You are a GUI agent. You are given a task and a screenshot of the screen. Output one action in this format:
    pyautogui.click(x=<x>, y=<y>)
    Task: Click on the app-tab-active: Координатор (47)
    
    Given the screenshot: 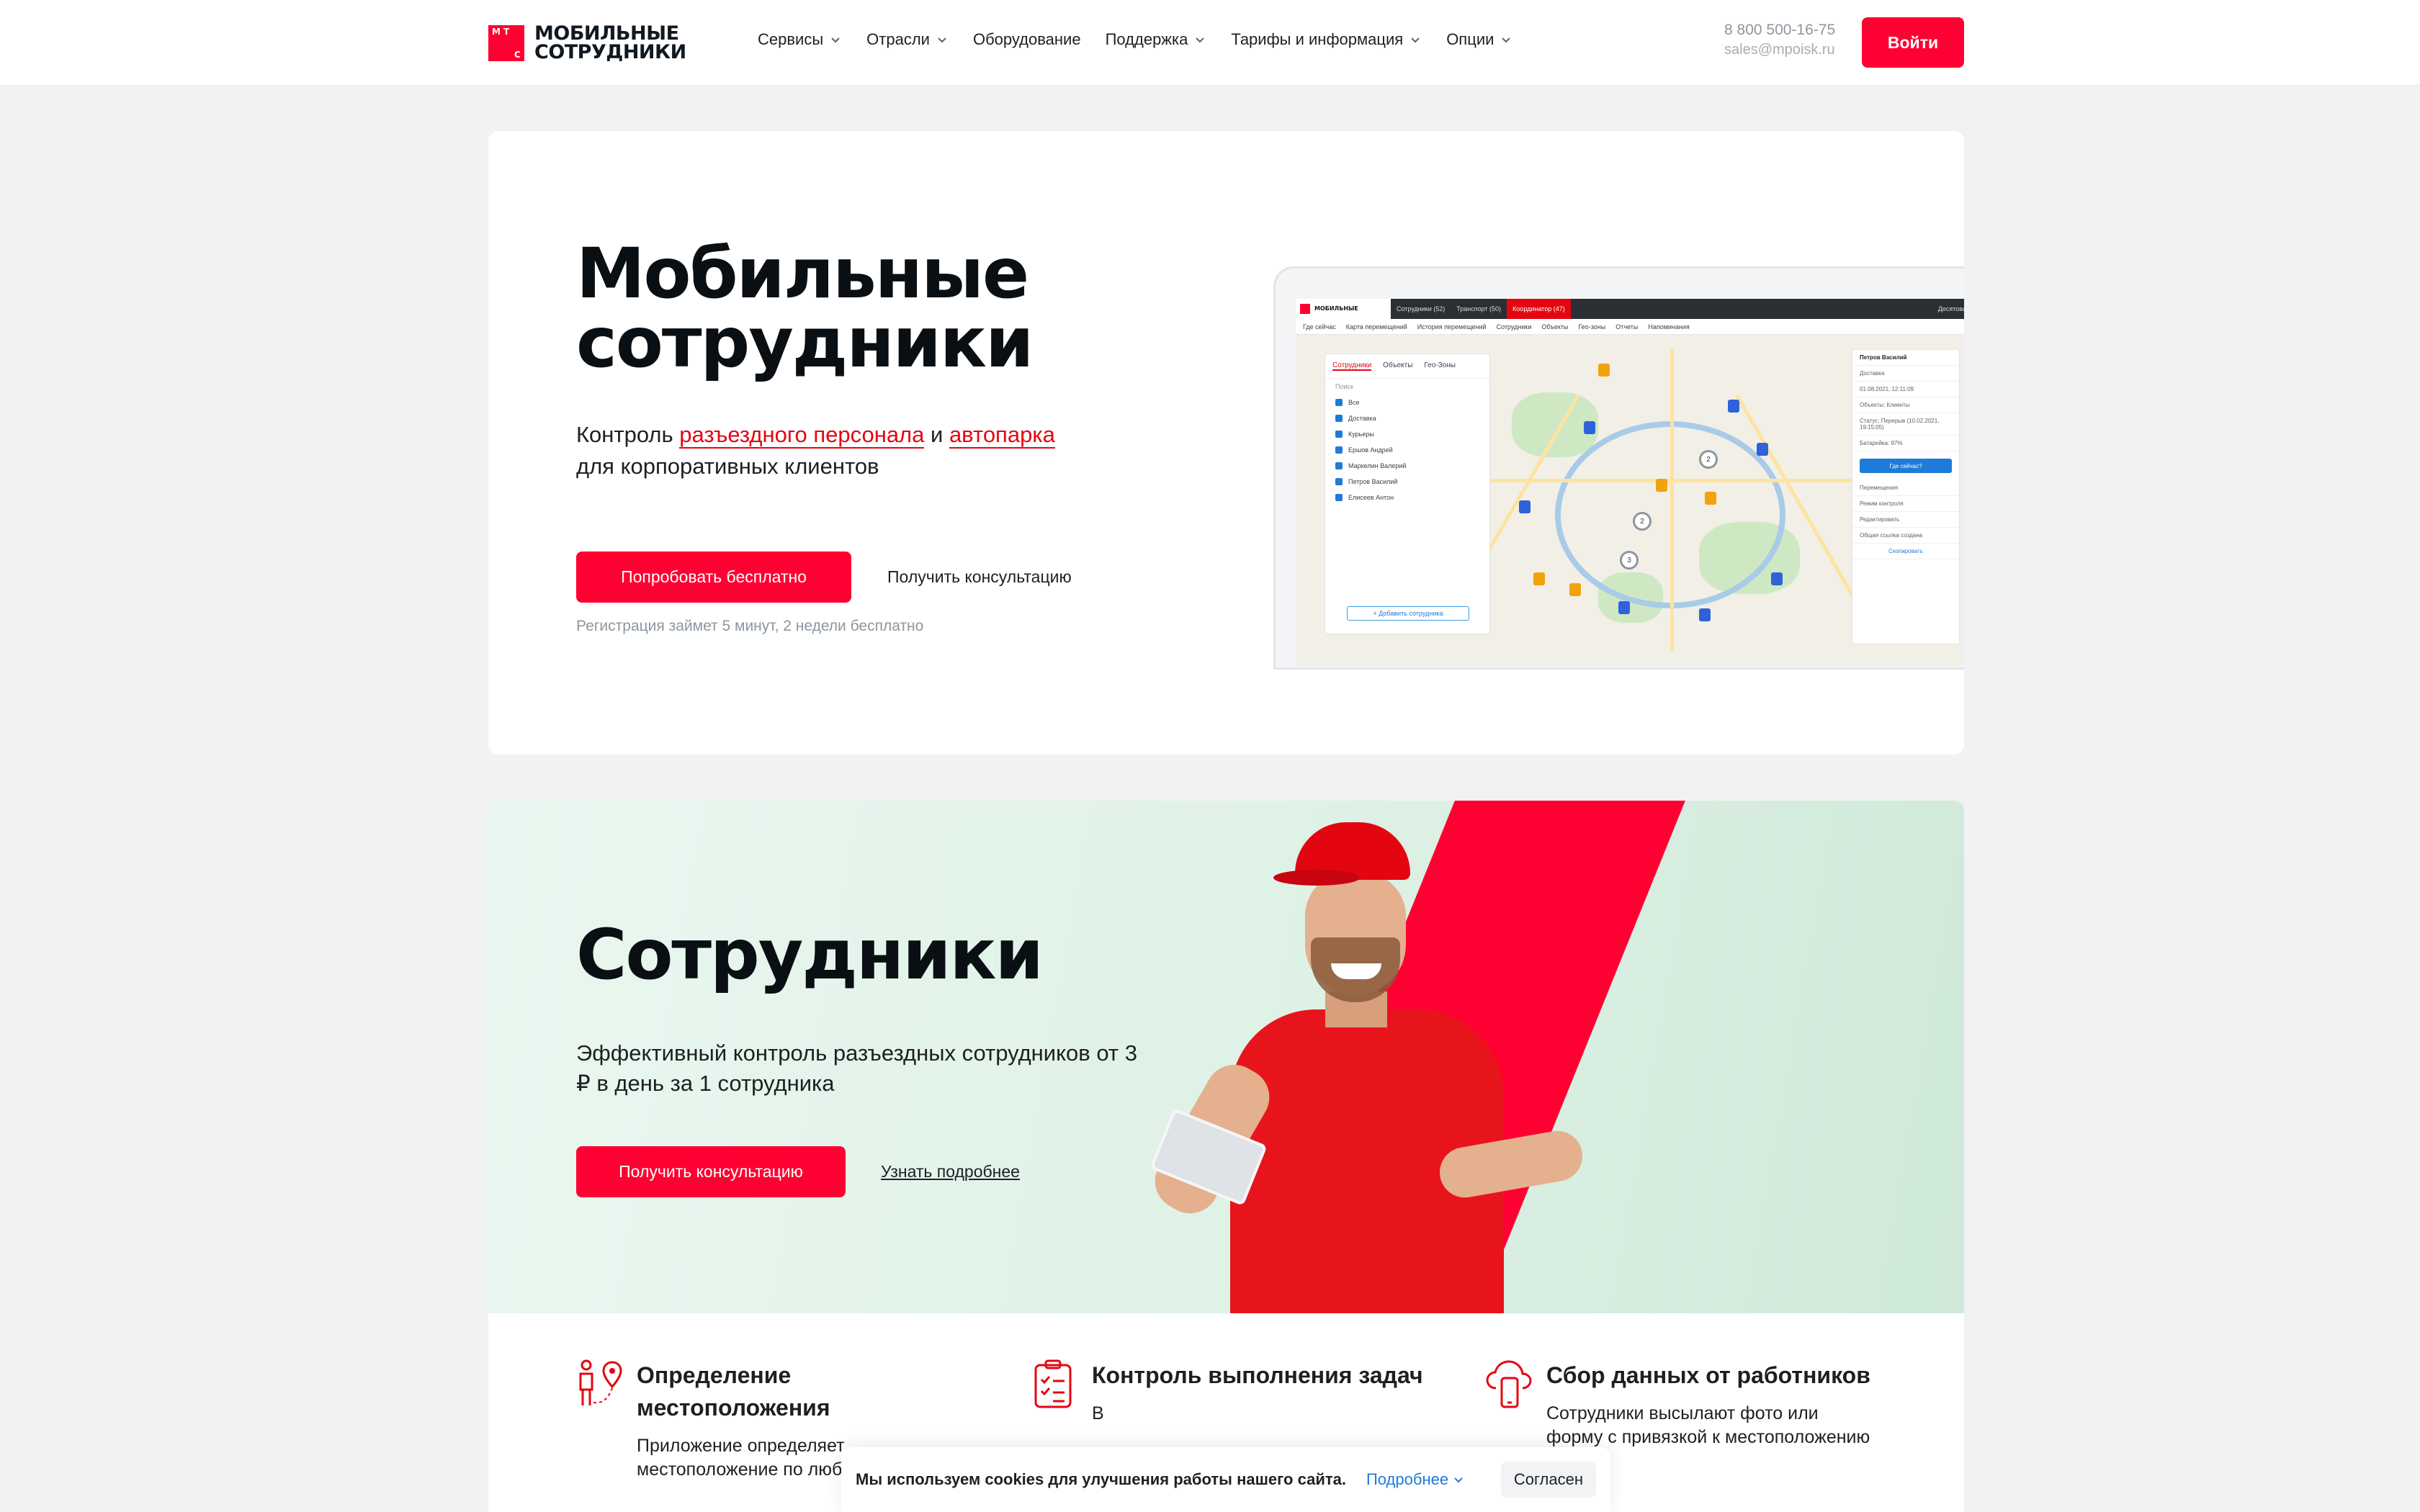 What is the action you would take?
    pyautogui.click(x=1539, y=309)
    